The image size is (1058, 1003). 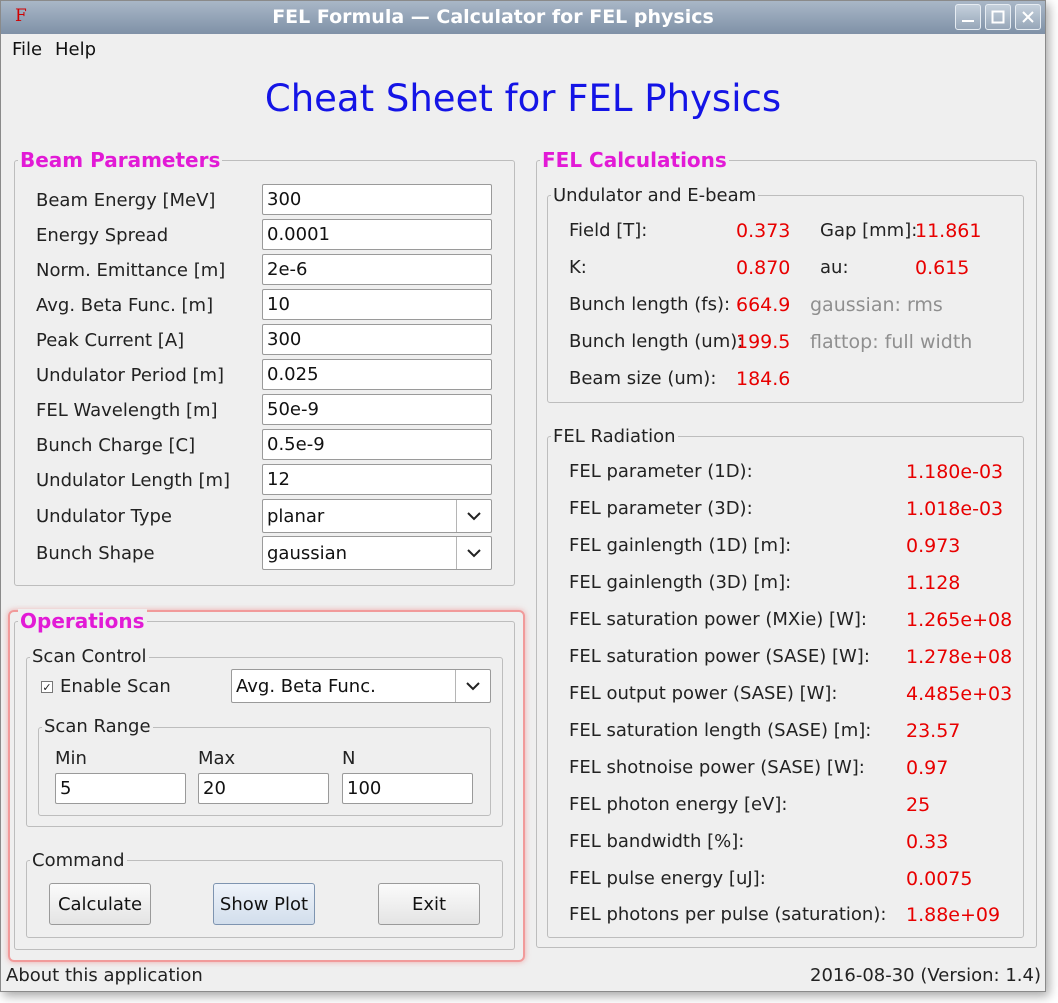 I want to click on close-icon, so click(x=1028, y=17).